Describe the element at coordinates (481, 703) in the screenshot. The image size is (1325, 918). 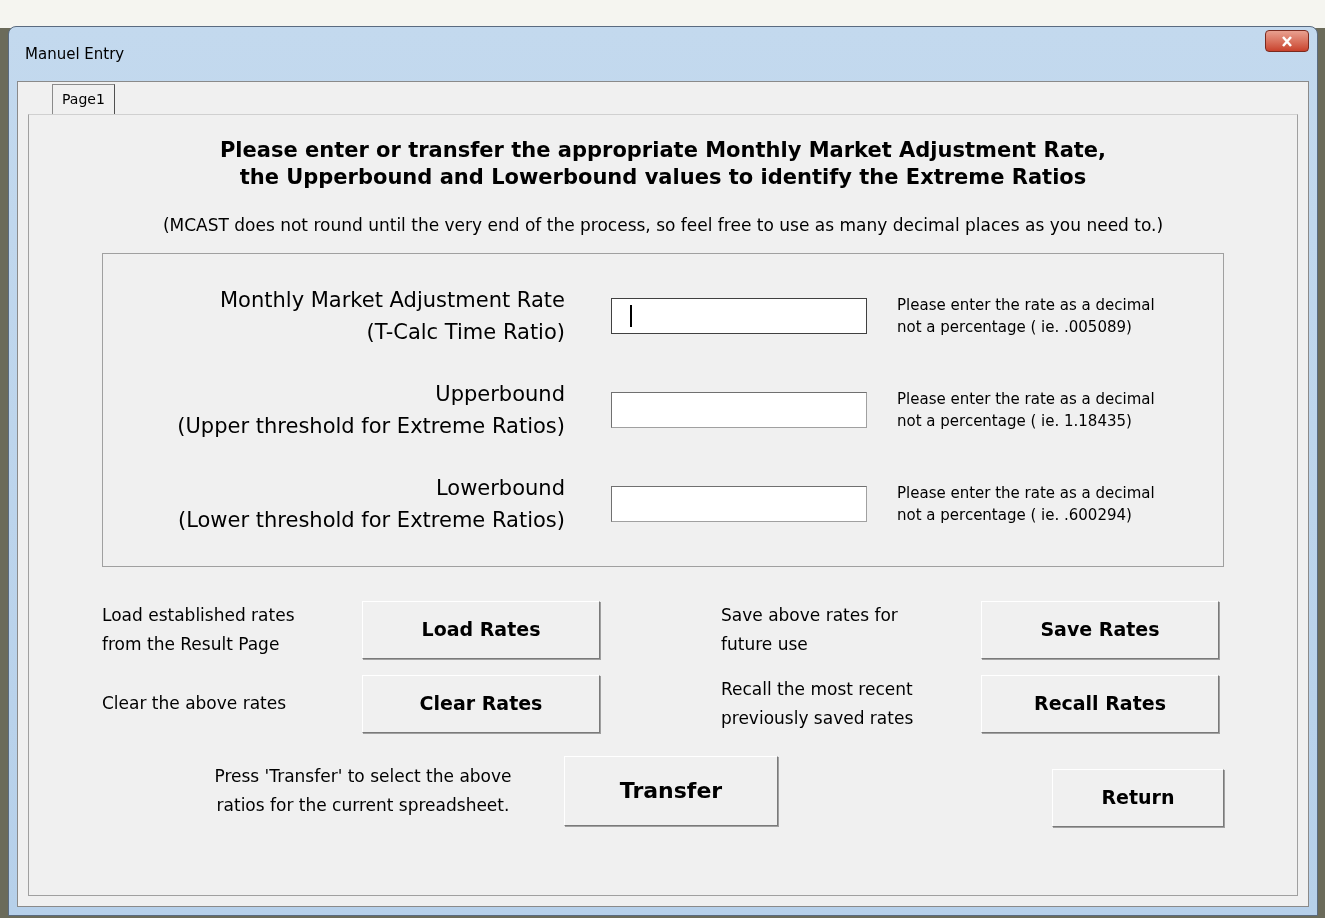
I see `action-button: Clear Rates` at that location.